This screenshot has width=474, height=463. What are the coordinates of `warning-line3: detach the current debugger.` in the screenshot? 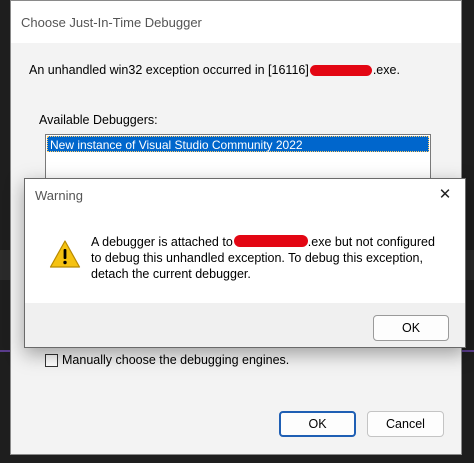 It's located at (271, 274).